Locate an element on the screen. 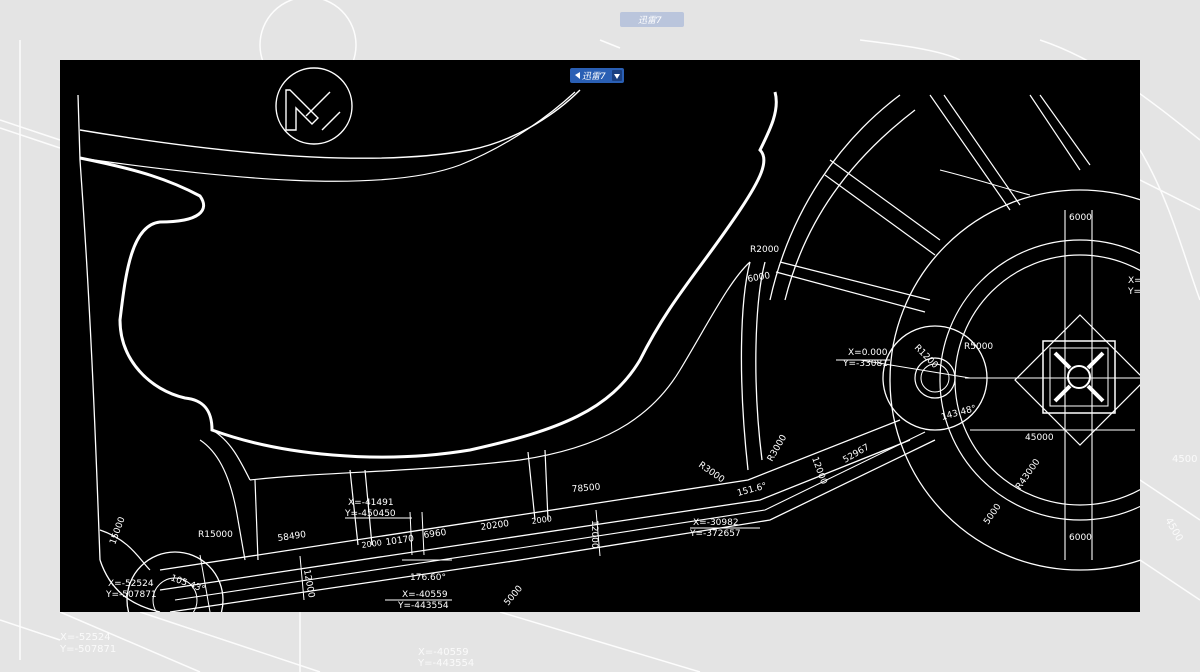  coord-left-x: X=-41491 is located at coordinates (371, 503).